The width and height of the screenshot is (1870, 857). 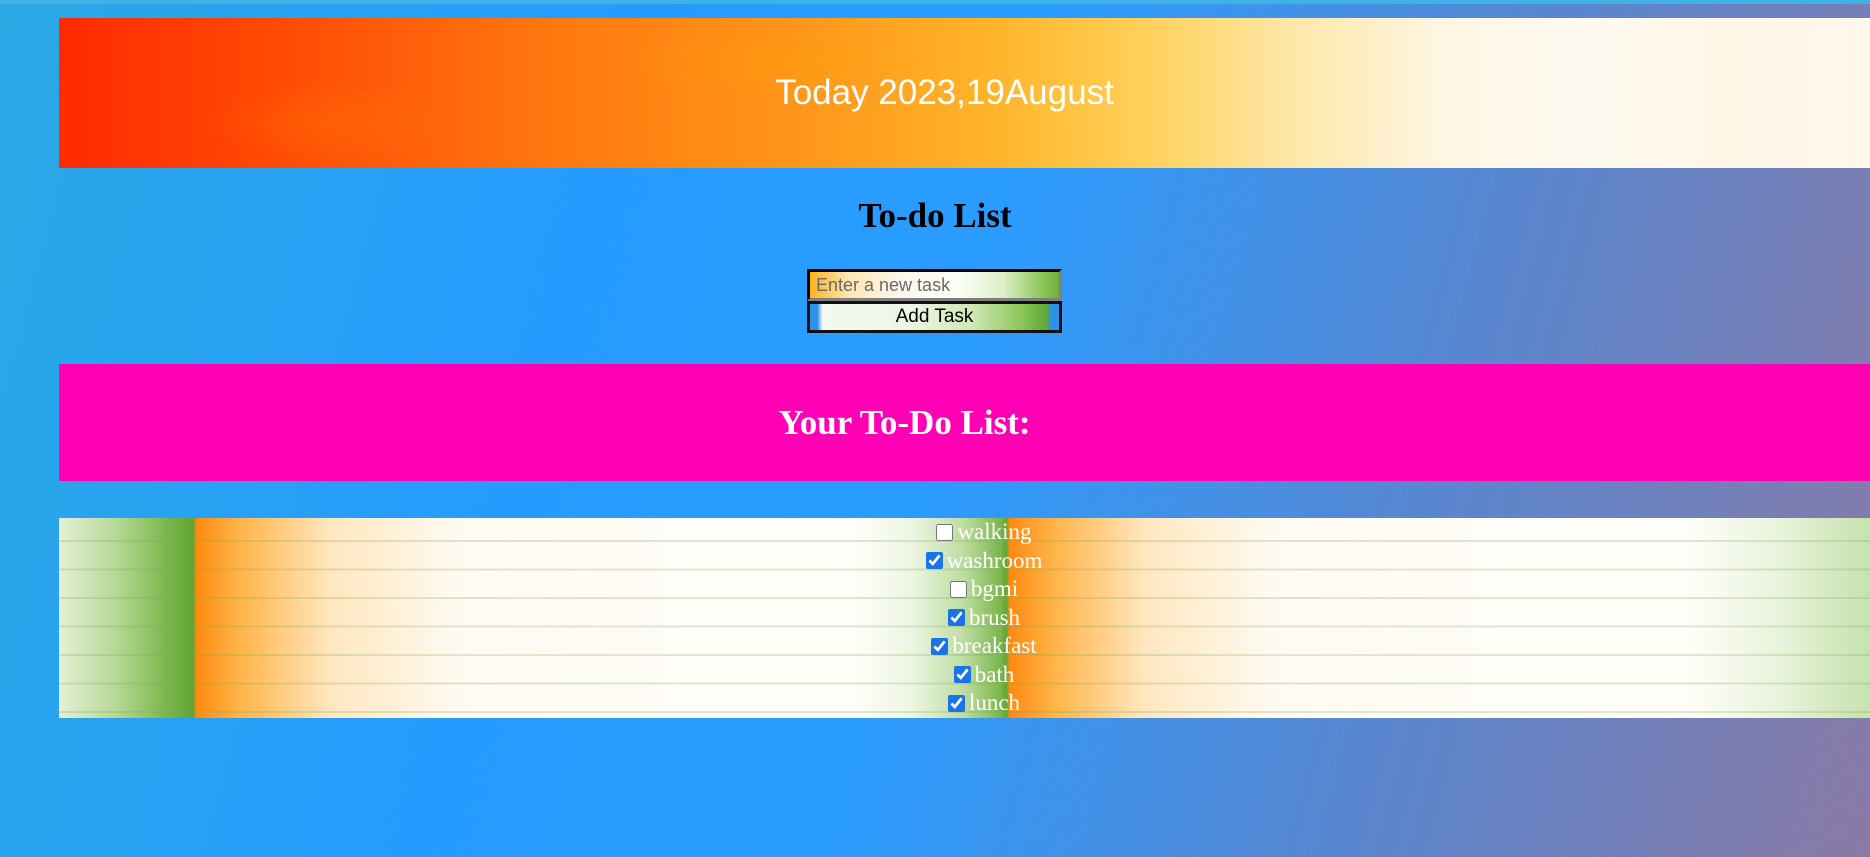 I want to click on task-checkbox-walking, so click(x=945, y=532).